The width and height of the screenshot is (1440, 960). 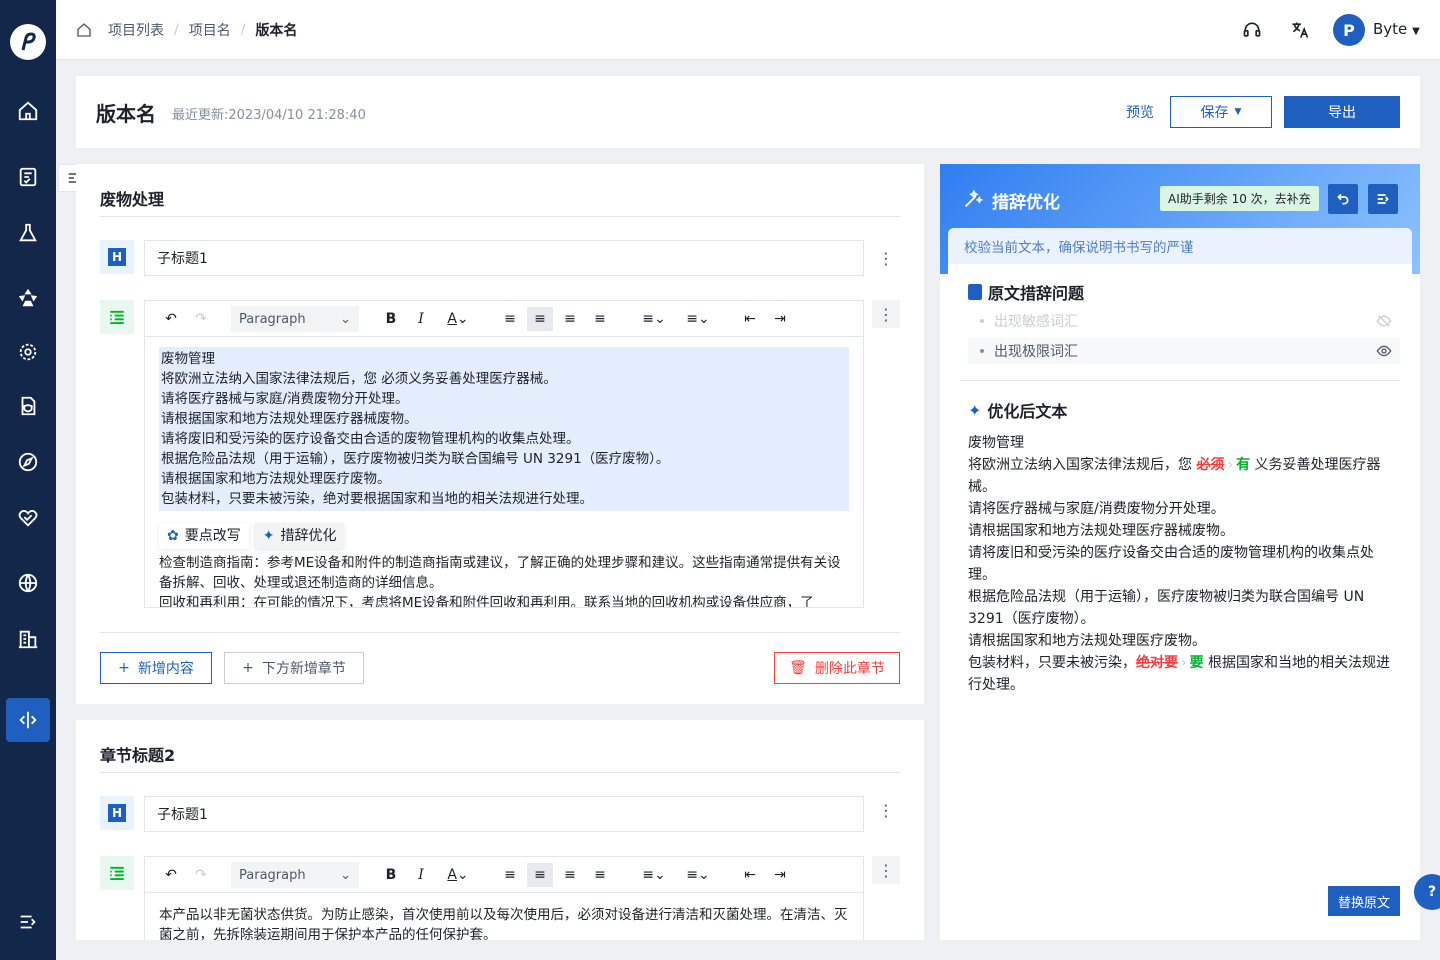 I want to click on wording-optimize-button: ✦ 措辞优化, so click(x=299, y=536).